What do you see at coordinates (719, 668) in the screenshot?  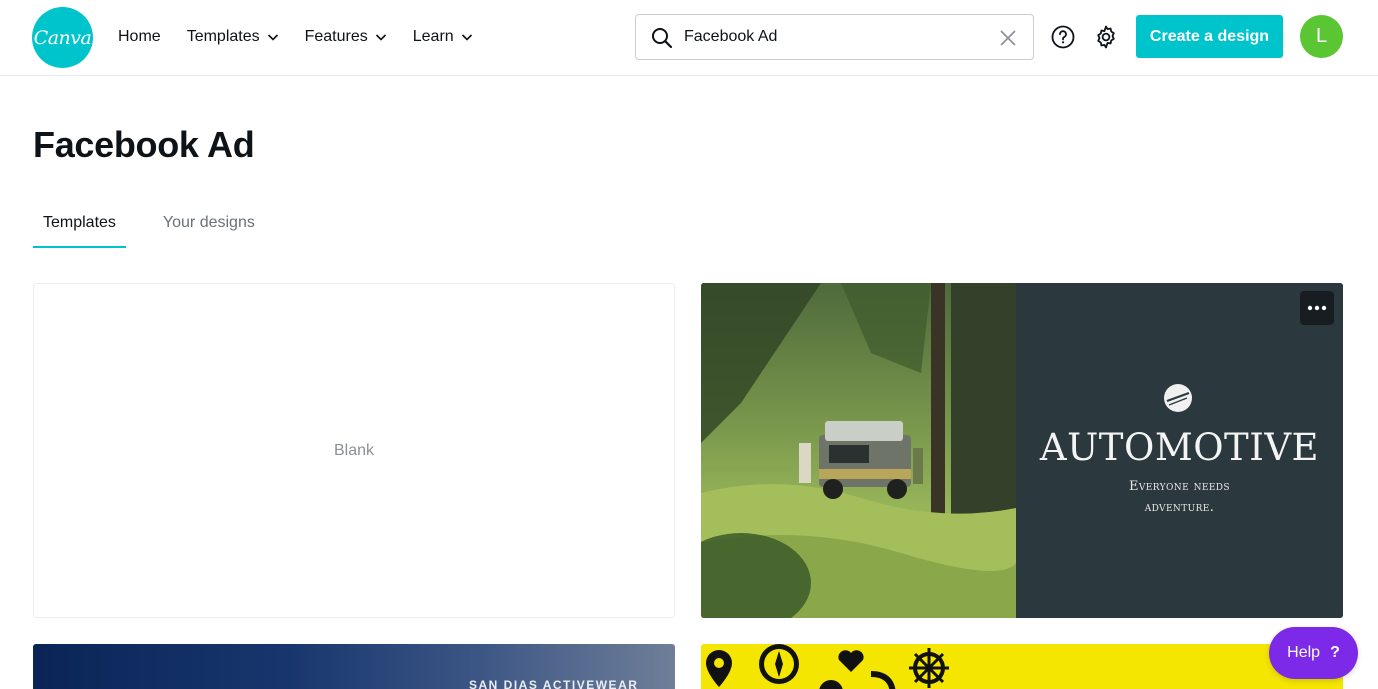 I see `map-pin-icon` at bounding box center [719, 668].